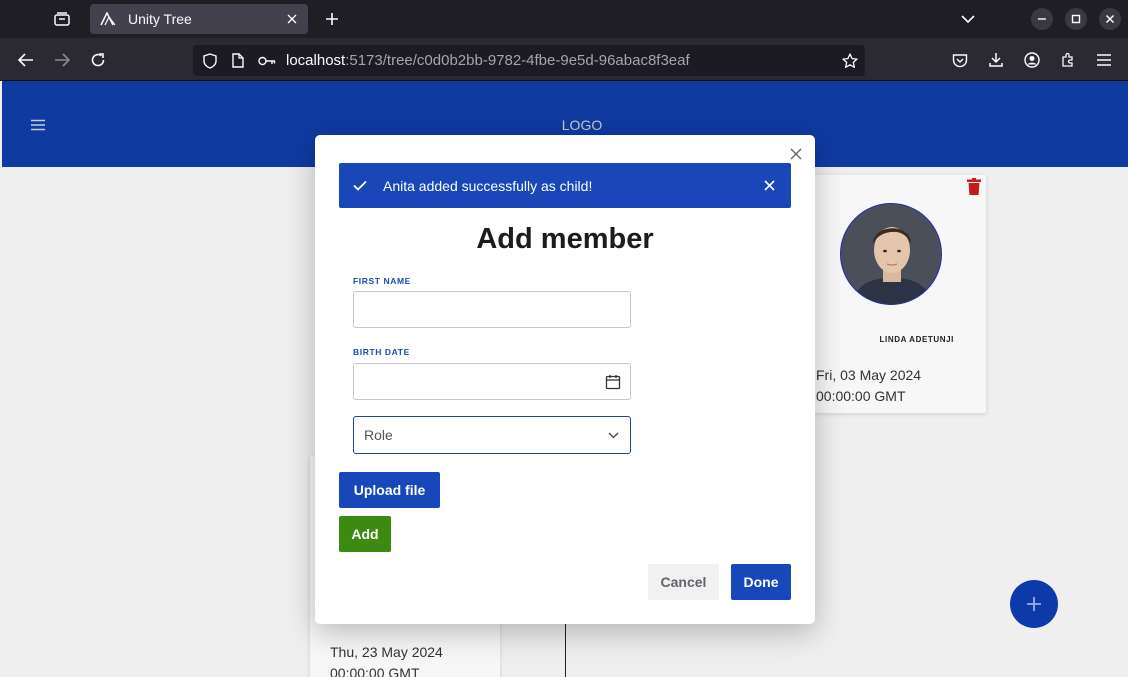 The image size is (1128, 677). What do you see at coordinates (613, 382) in the screenshot?
I see `calendar-icon` at bounding box center [613, 382].